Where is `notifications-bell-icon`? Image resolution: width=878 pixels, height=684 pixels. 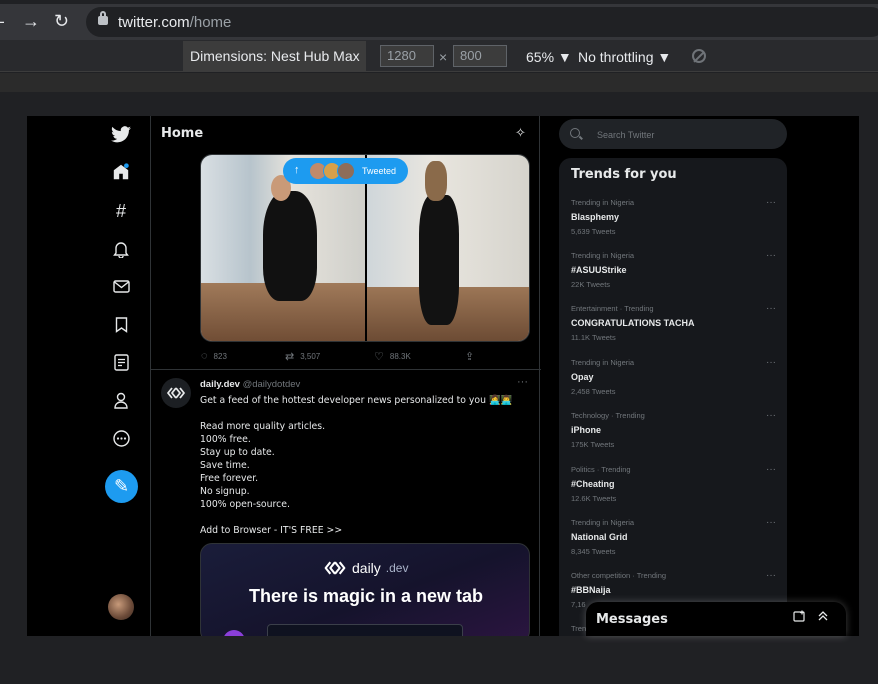
notifications-bell-icon is located at coordinates (121, 249).